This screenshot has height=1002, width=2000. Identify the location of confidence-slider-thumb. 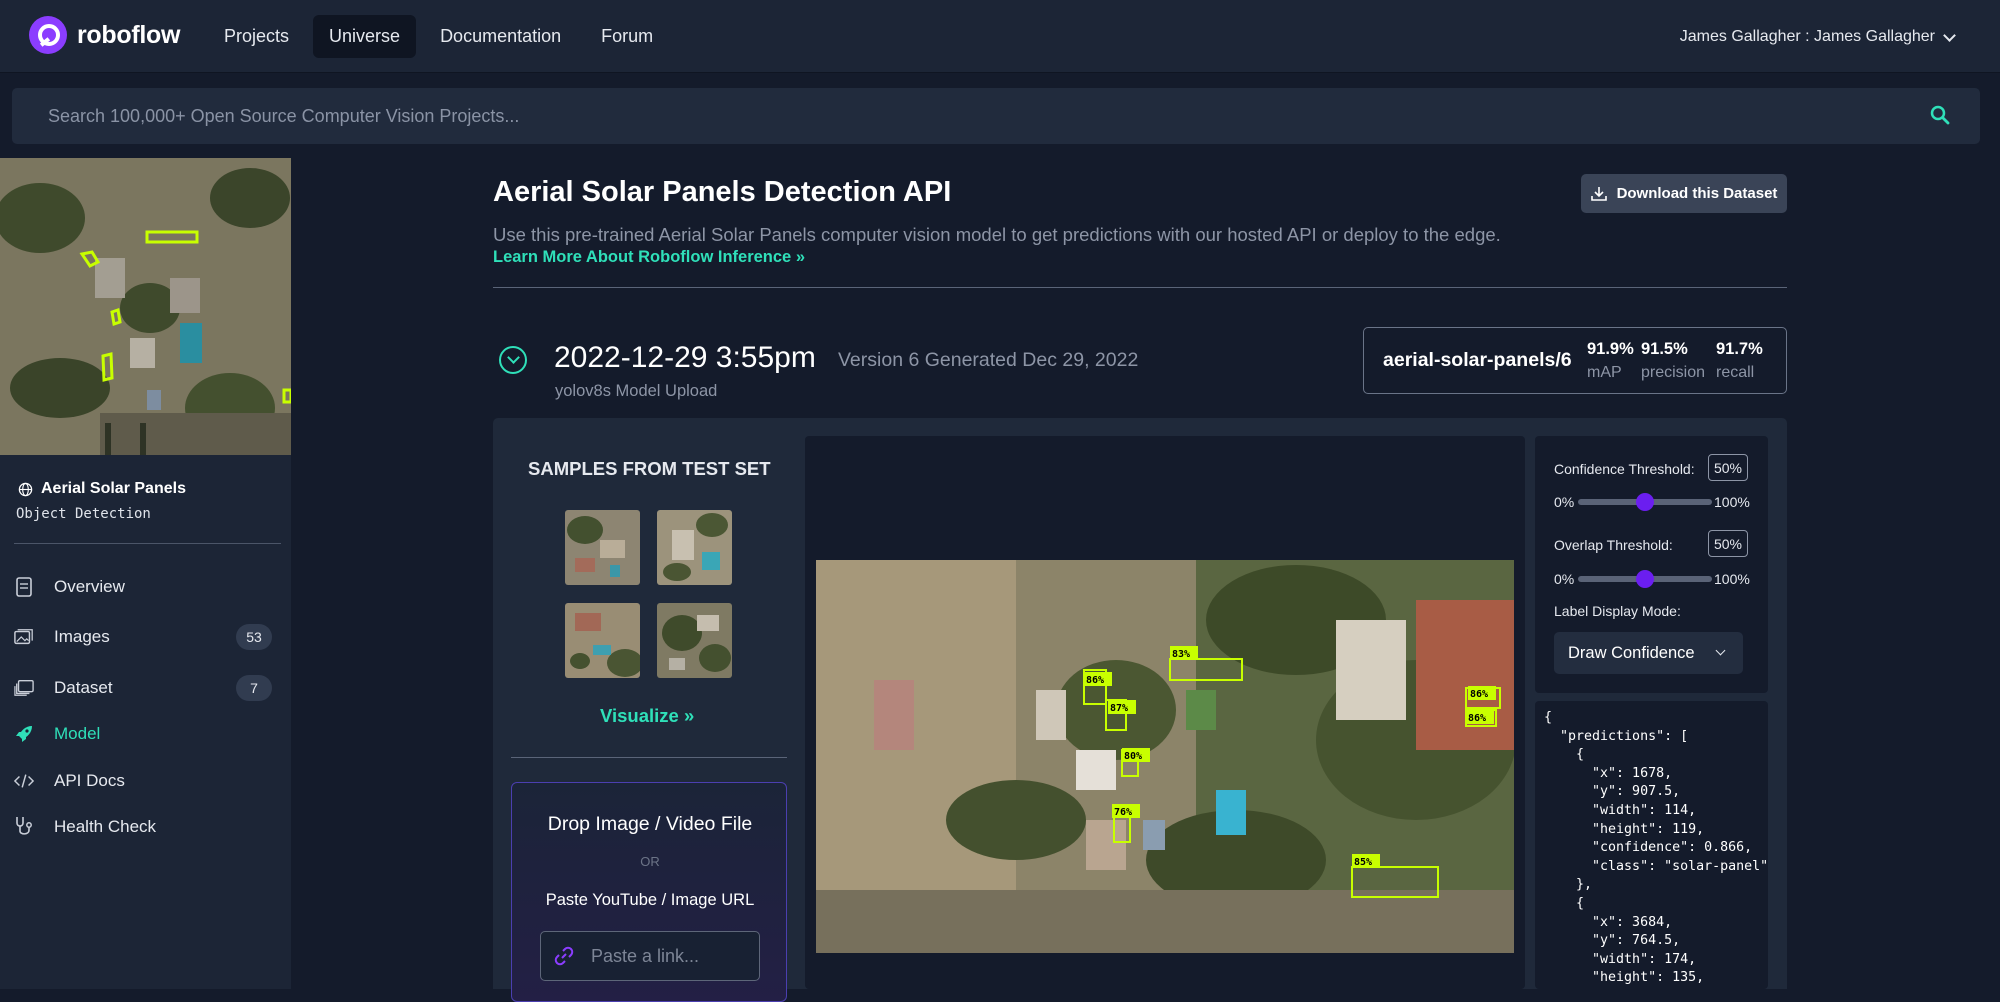
(1645, 502).